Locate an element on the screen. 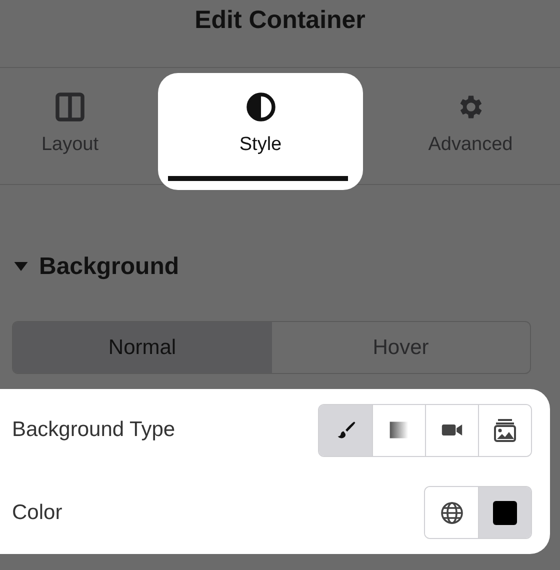 Image resolution: width=560 pixels, height=570 pixels. state-tab: Normal is located at coordinates (142, 347).